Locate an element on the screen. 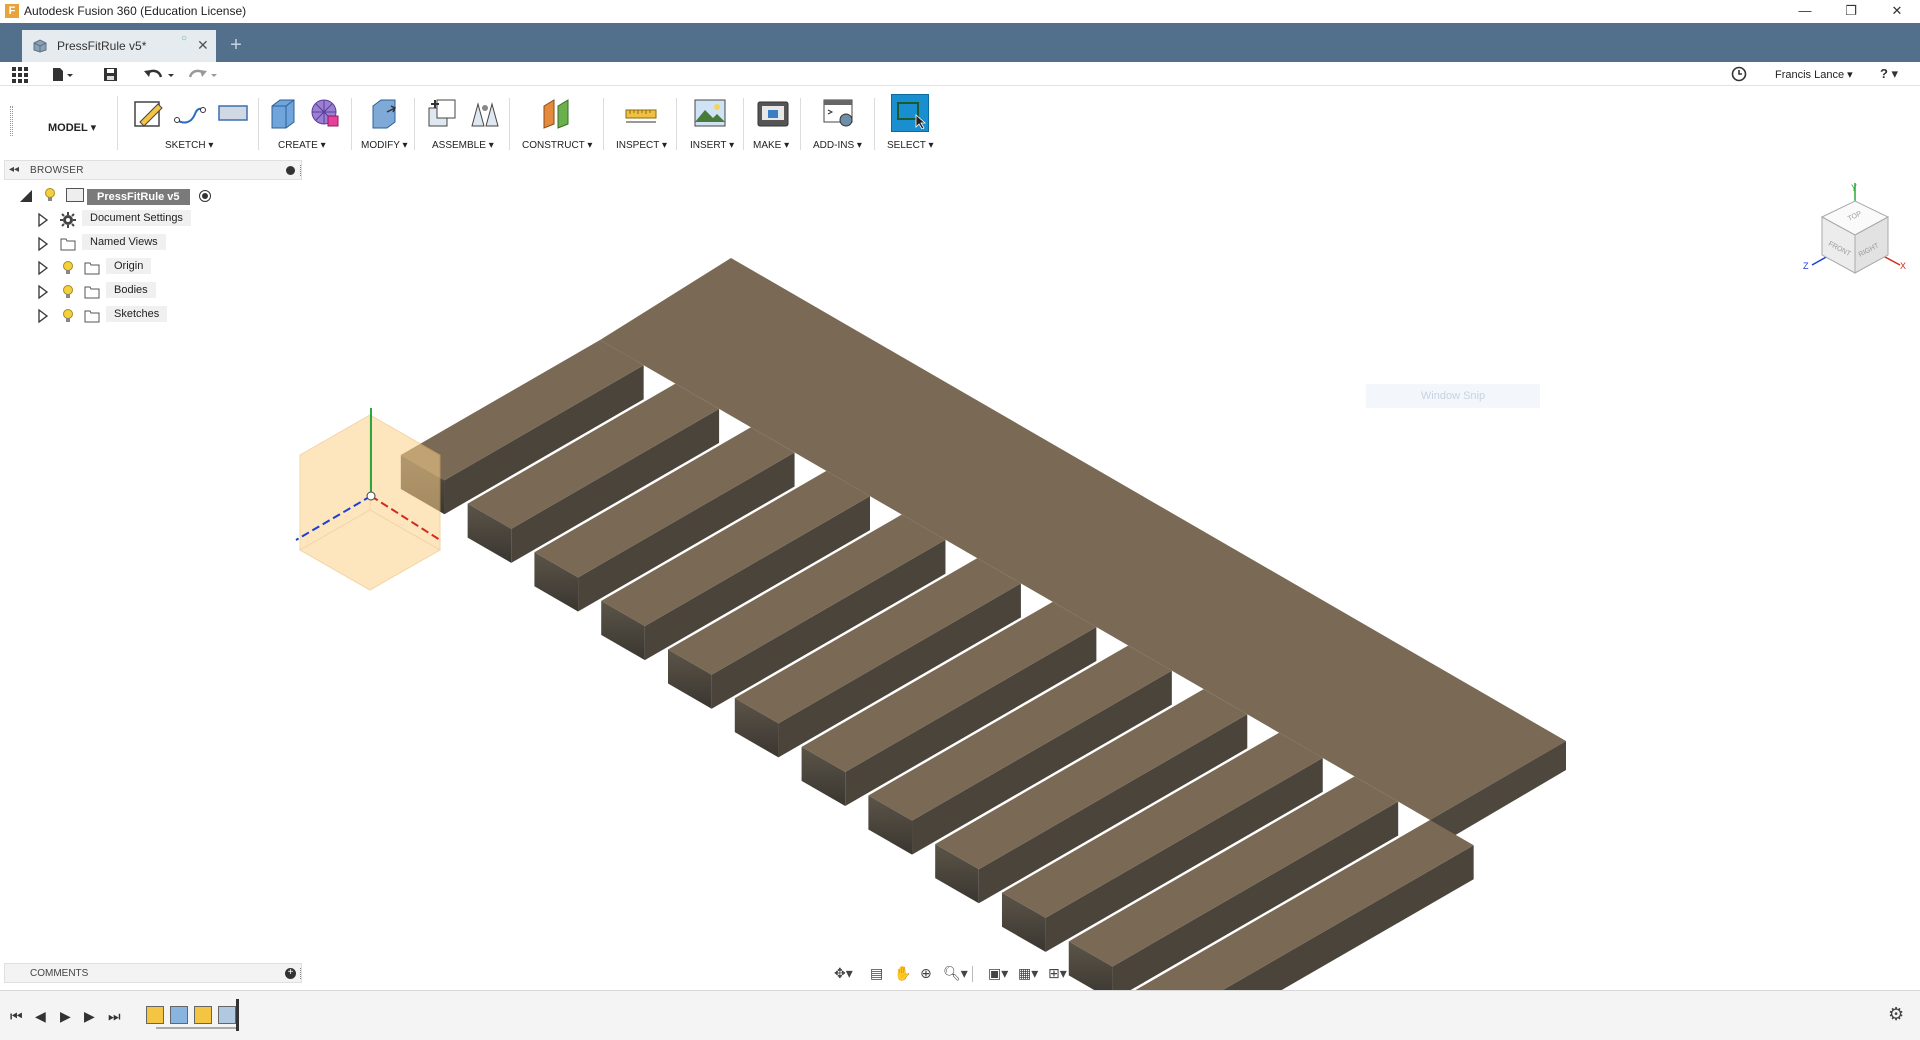 The width and height of the screenshot is (1920, 1040). job-status-clock-icon is located at coordinates (1739, 74).